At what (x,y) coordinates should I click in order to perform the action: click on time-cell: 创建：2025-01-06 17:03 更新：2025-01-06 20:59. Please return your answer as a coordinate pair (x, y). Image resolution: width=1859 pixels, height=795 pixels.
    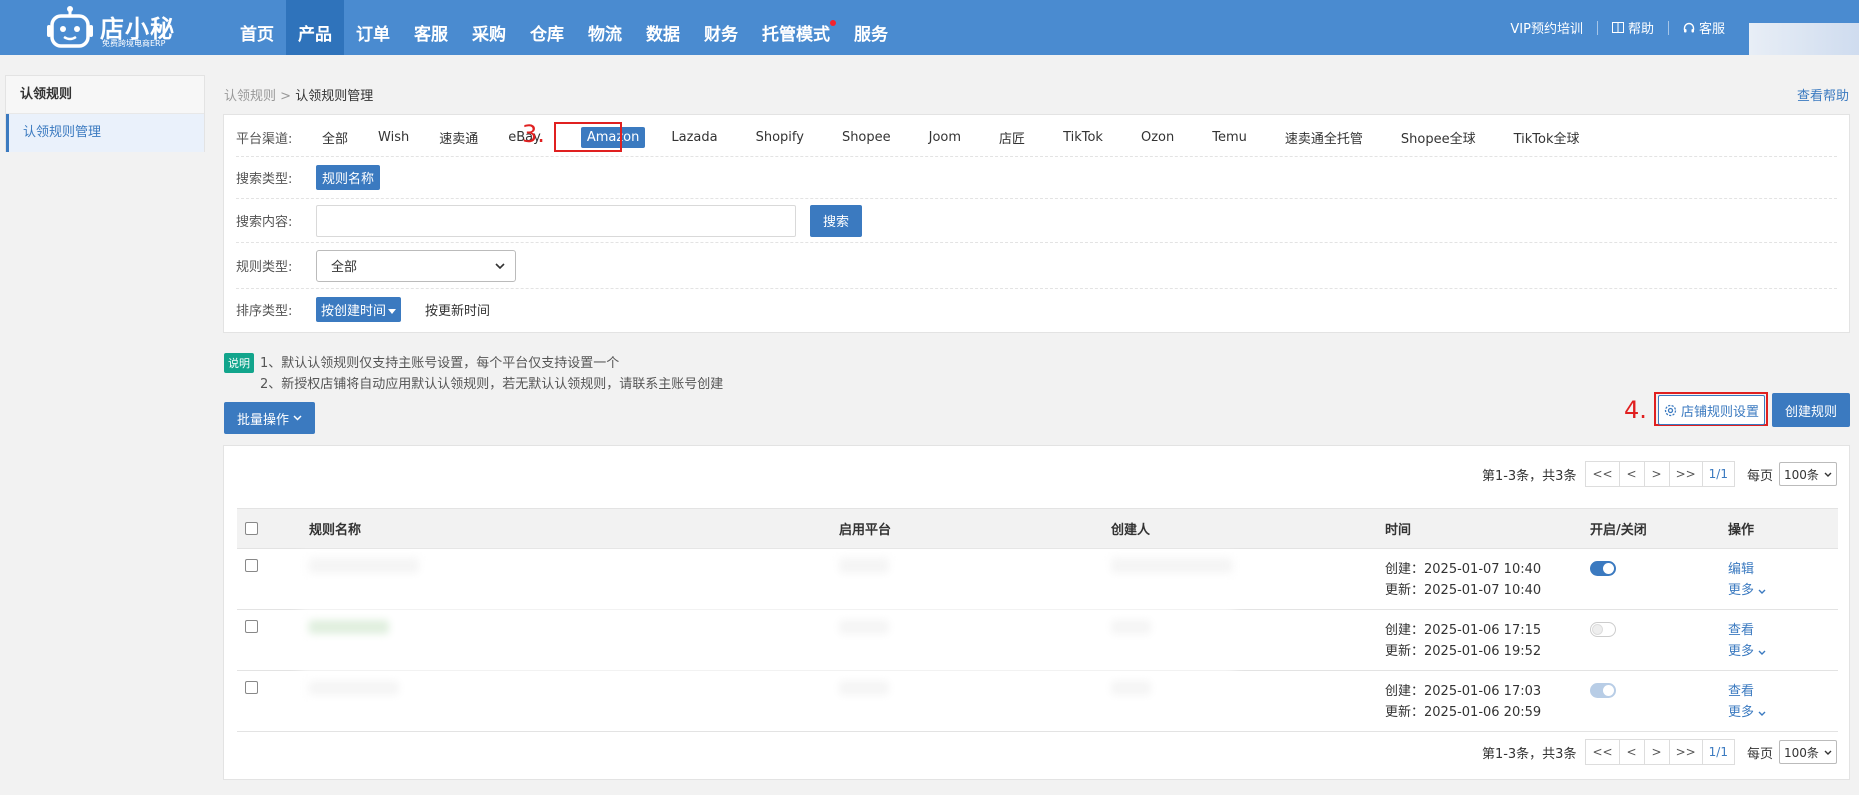
    Looking at the image, I should click on (1487, 701).